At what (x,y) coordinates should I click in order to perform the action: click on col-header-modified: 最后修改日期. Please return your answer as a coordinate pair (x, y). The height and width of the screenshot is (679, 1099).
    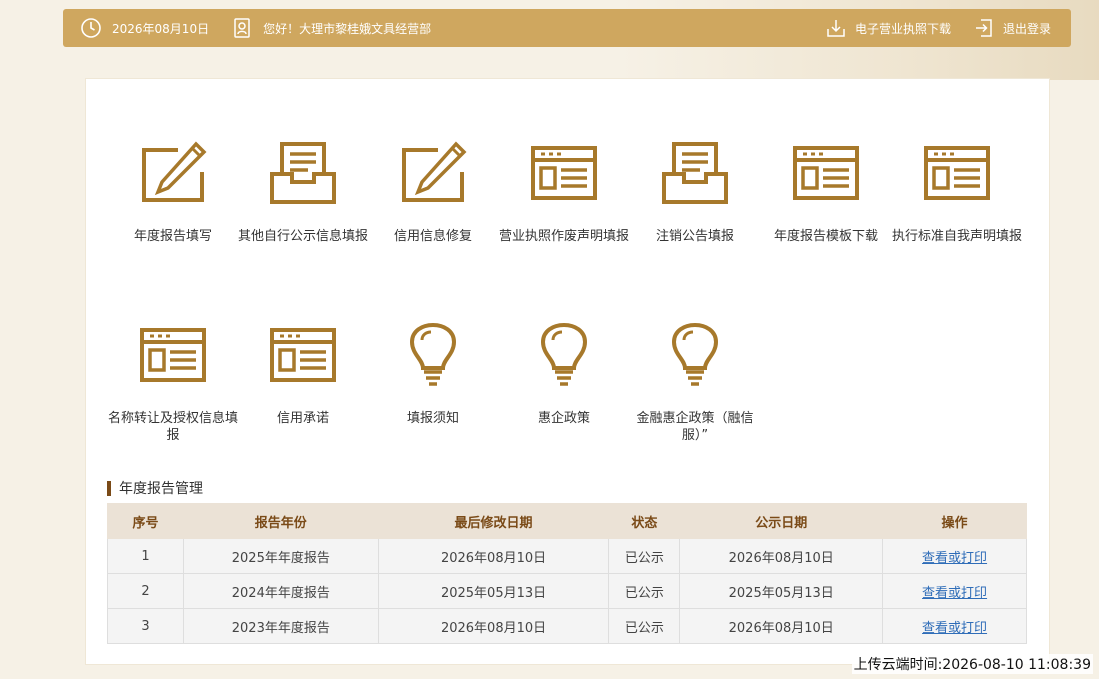
    Looking at the image, I should click on (493, 521).